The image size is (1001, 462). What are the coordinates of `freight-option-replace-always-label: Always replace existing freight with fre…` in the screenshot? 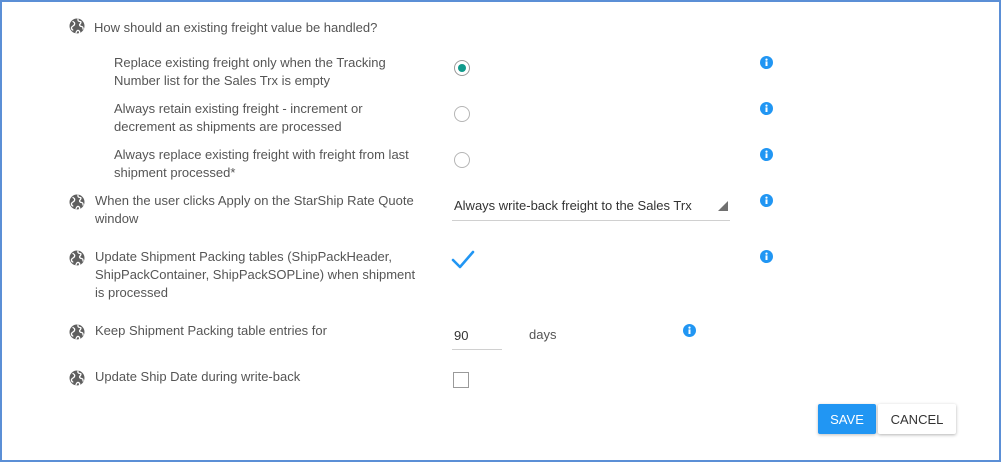 It's located at (261, 163).